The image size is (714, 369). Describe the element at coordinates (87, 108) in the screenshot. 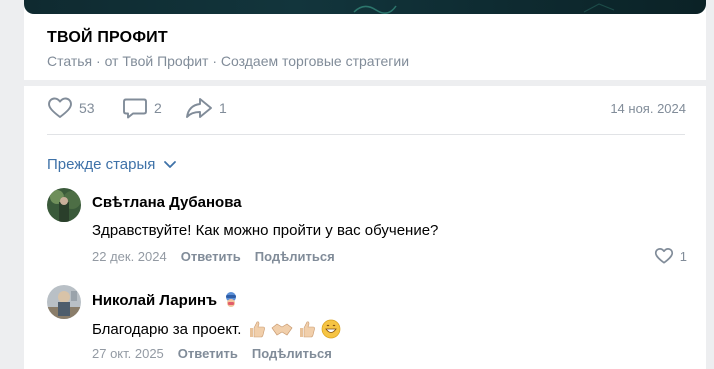

I see `like-count: 53` at that location.